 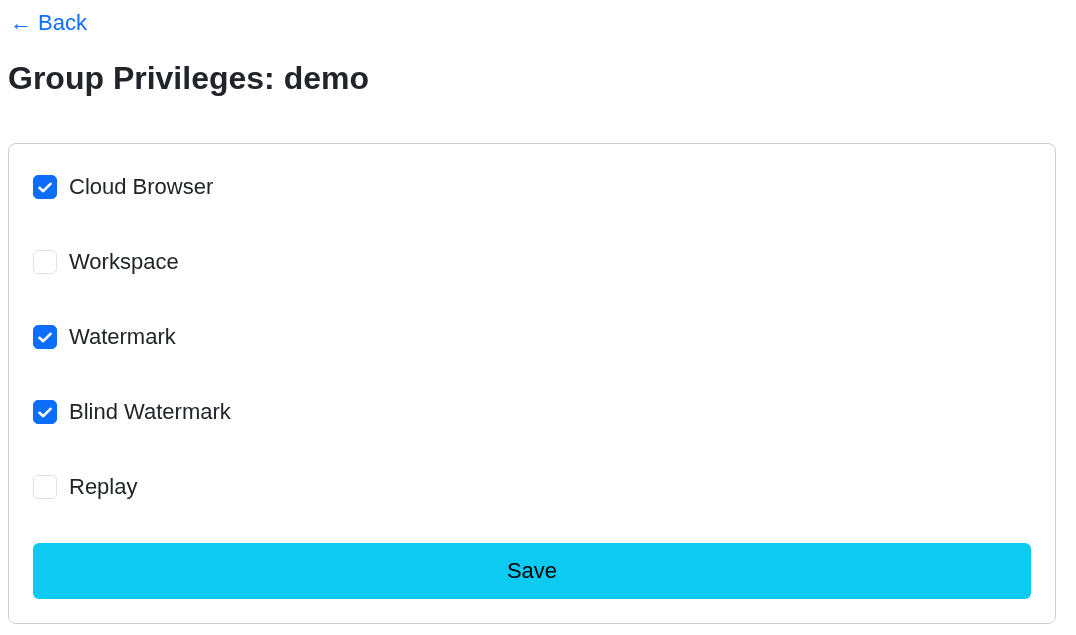 I want to click on privilege-label: Workspace, so click(x=124, y=262).